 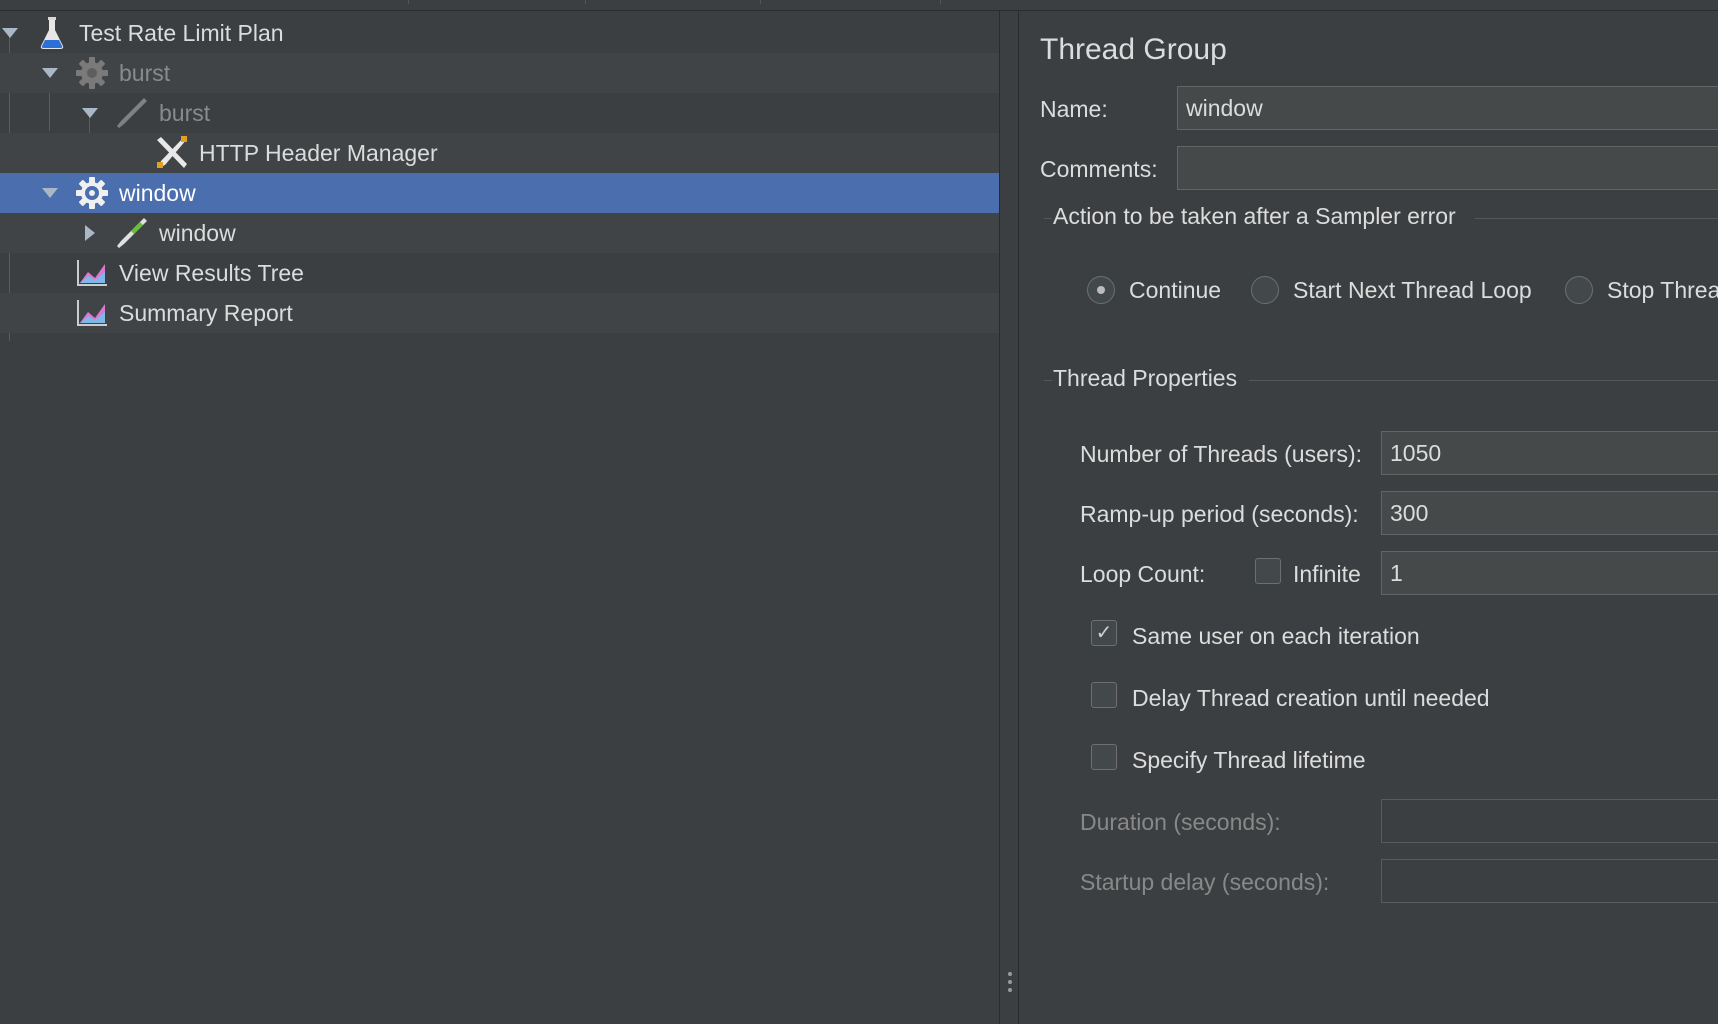 What do you see at coordinates (1143, 574) in the screenshot?
I see `loop-count-label: Loop Count:` at bounding box center [1143, 574].